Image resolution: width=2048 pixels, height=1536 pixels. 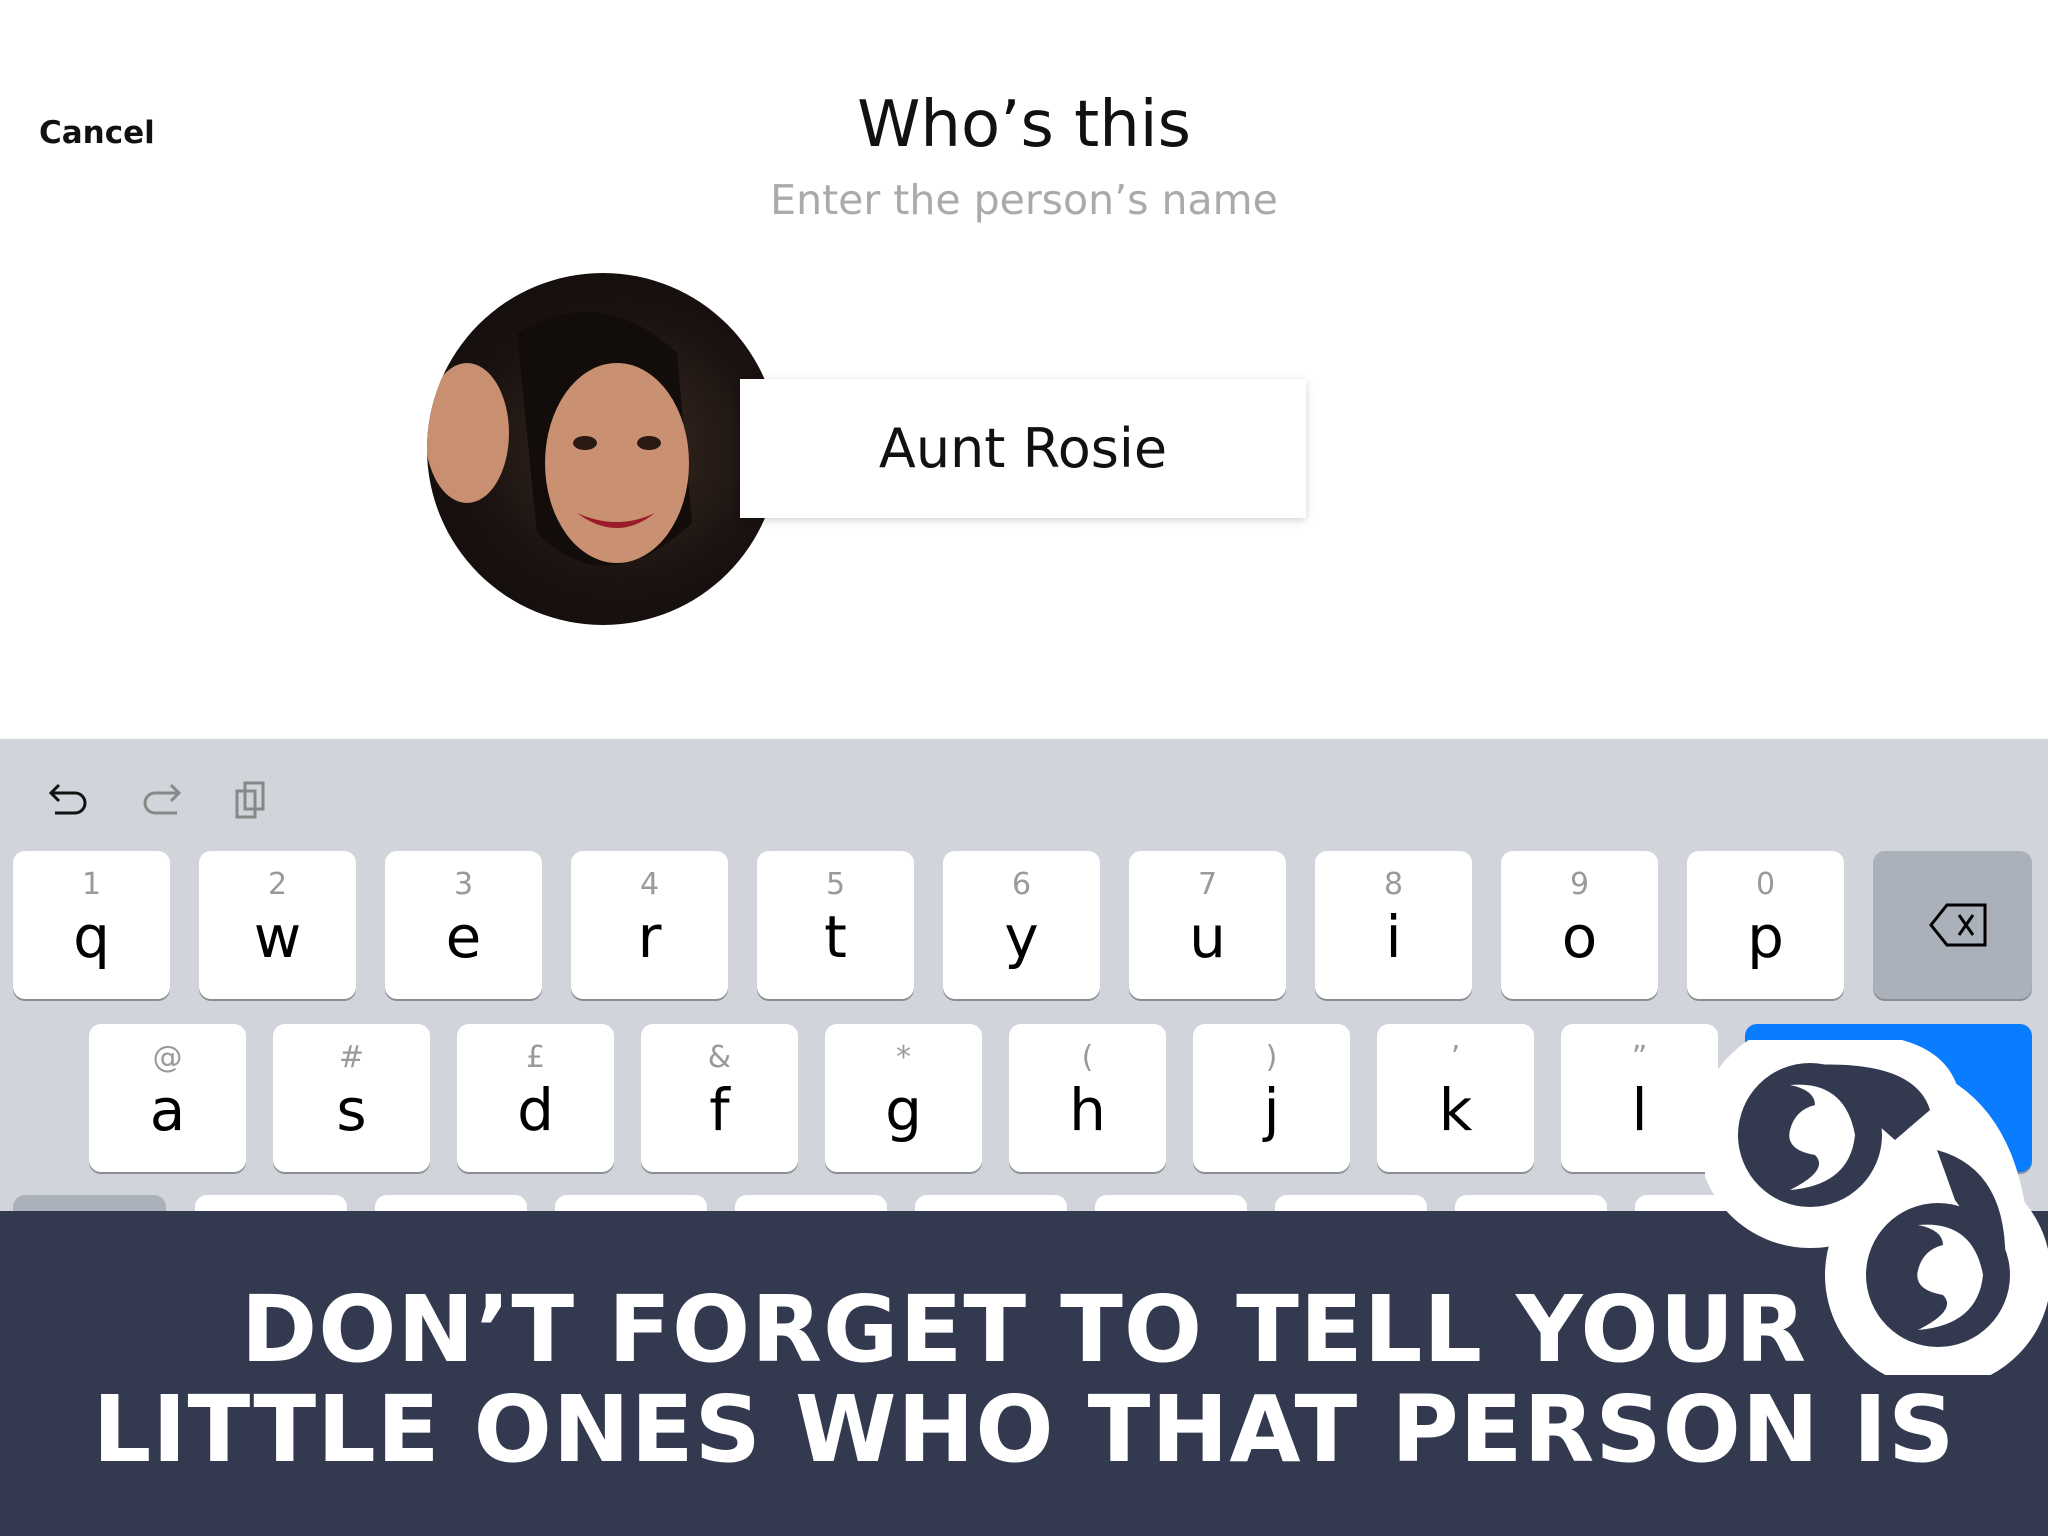 I want to click on key-alt-label: 8, so click(x=1393, y=884).